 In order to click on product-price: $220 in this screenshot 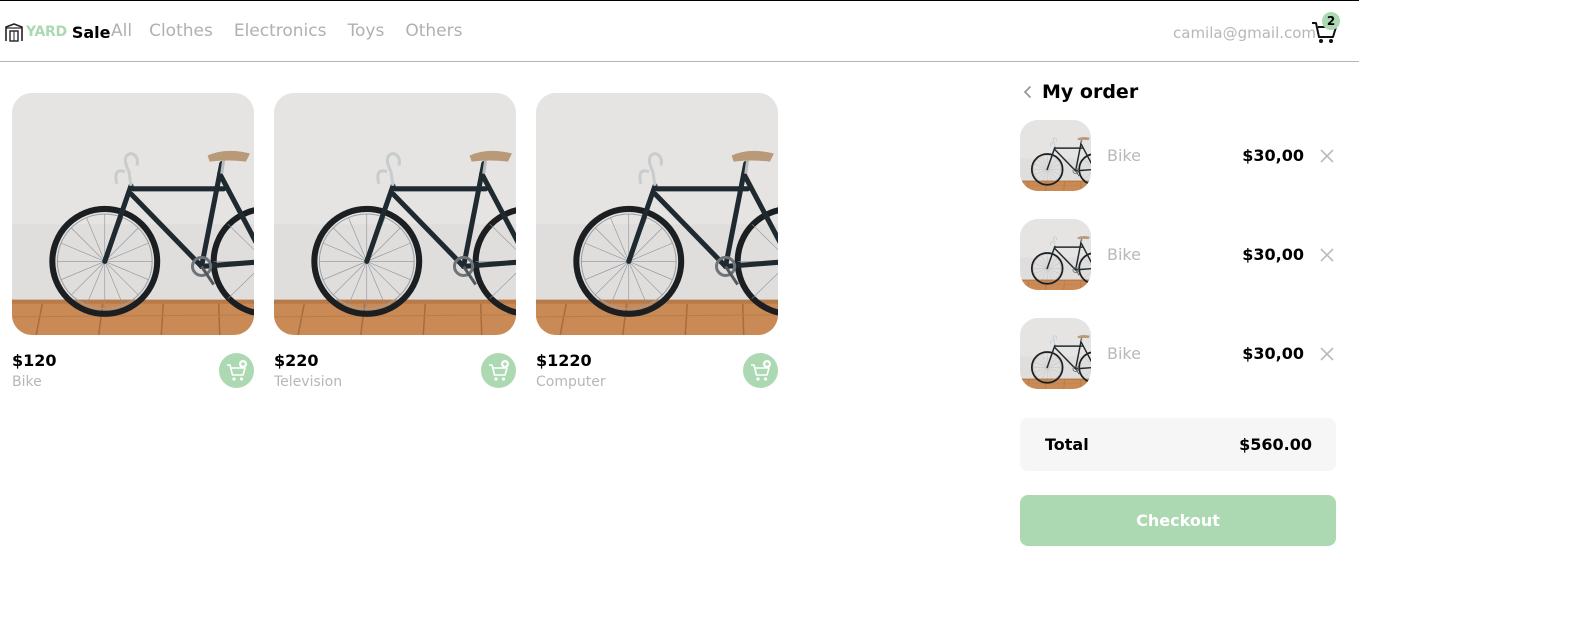, I will do `click(296, 360)`.